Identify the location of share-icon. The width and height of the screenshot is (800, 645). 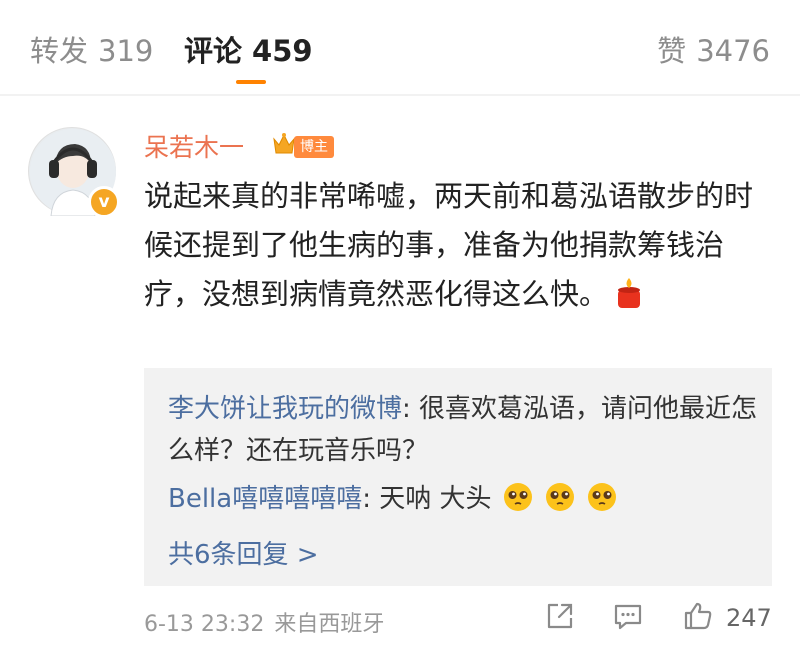
(560, 616).